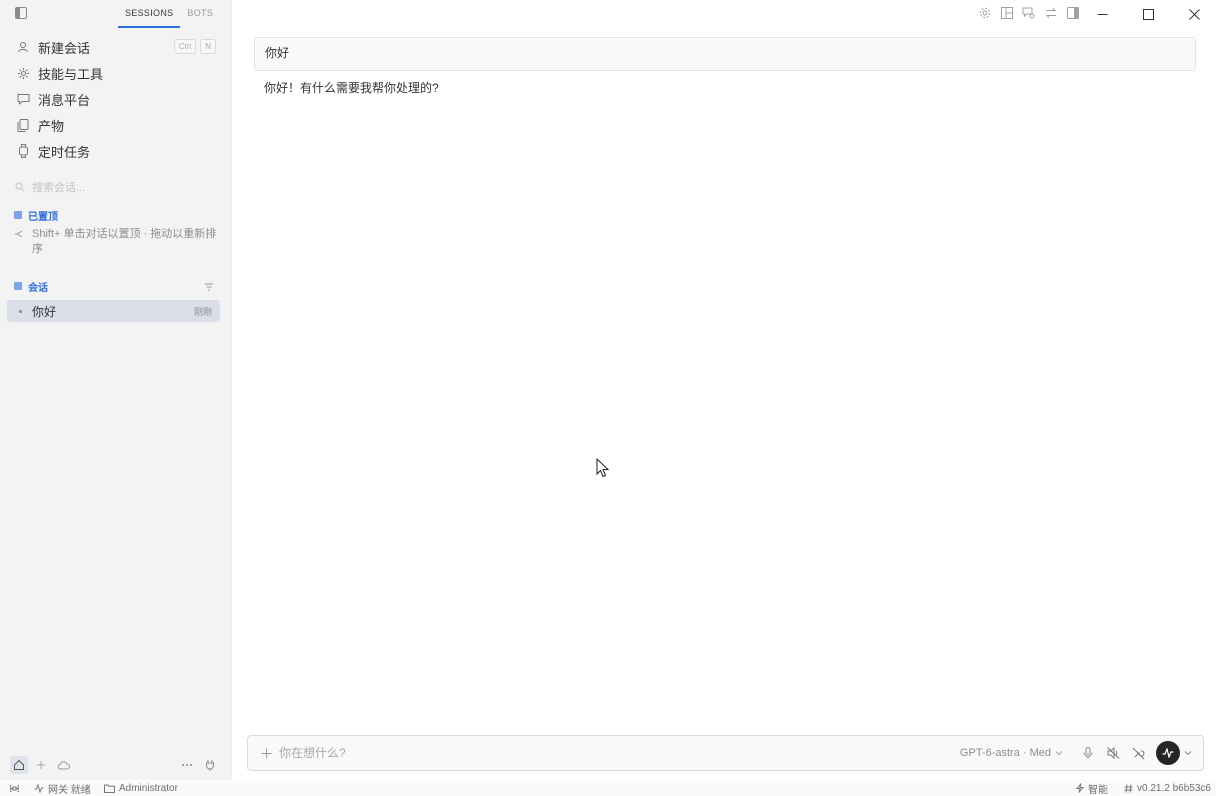  What do you see at coordinates (41, 765) in the screenshot?
I see `add-icon` at bounding box center [41, 765].